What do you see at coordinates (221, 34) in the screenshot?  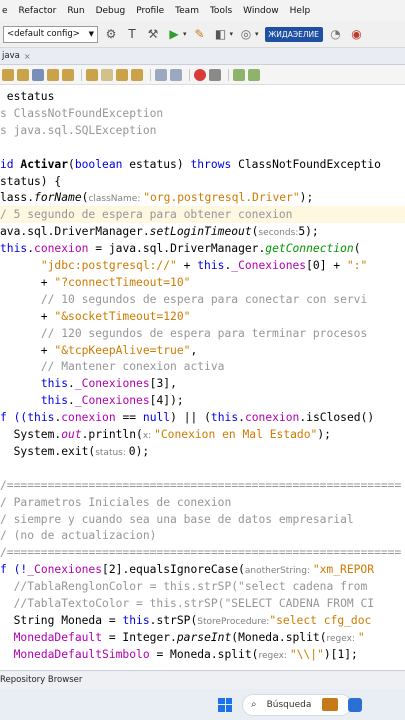 I see `profile-icon: ◧` at bounding box center [221, 34].